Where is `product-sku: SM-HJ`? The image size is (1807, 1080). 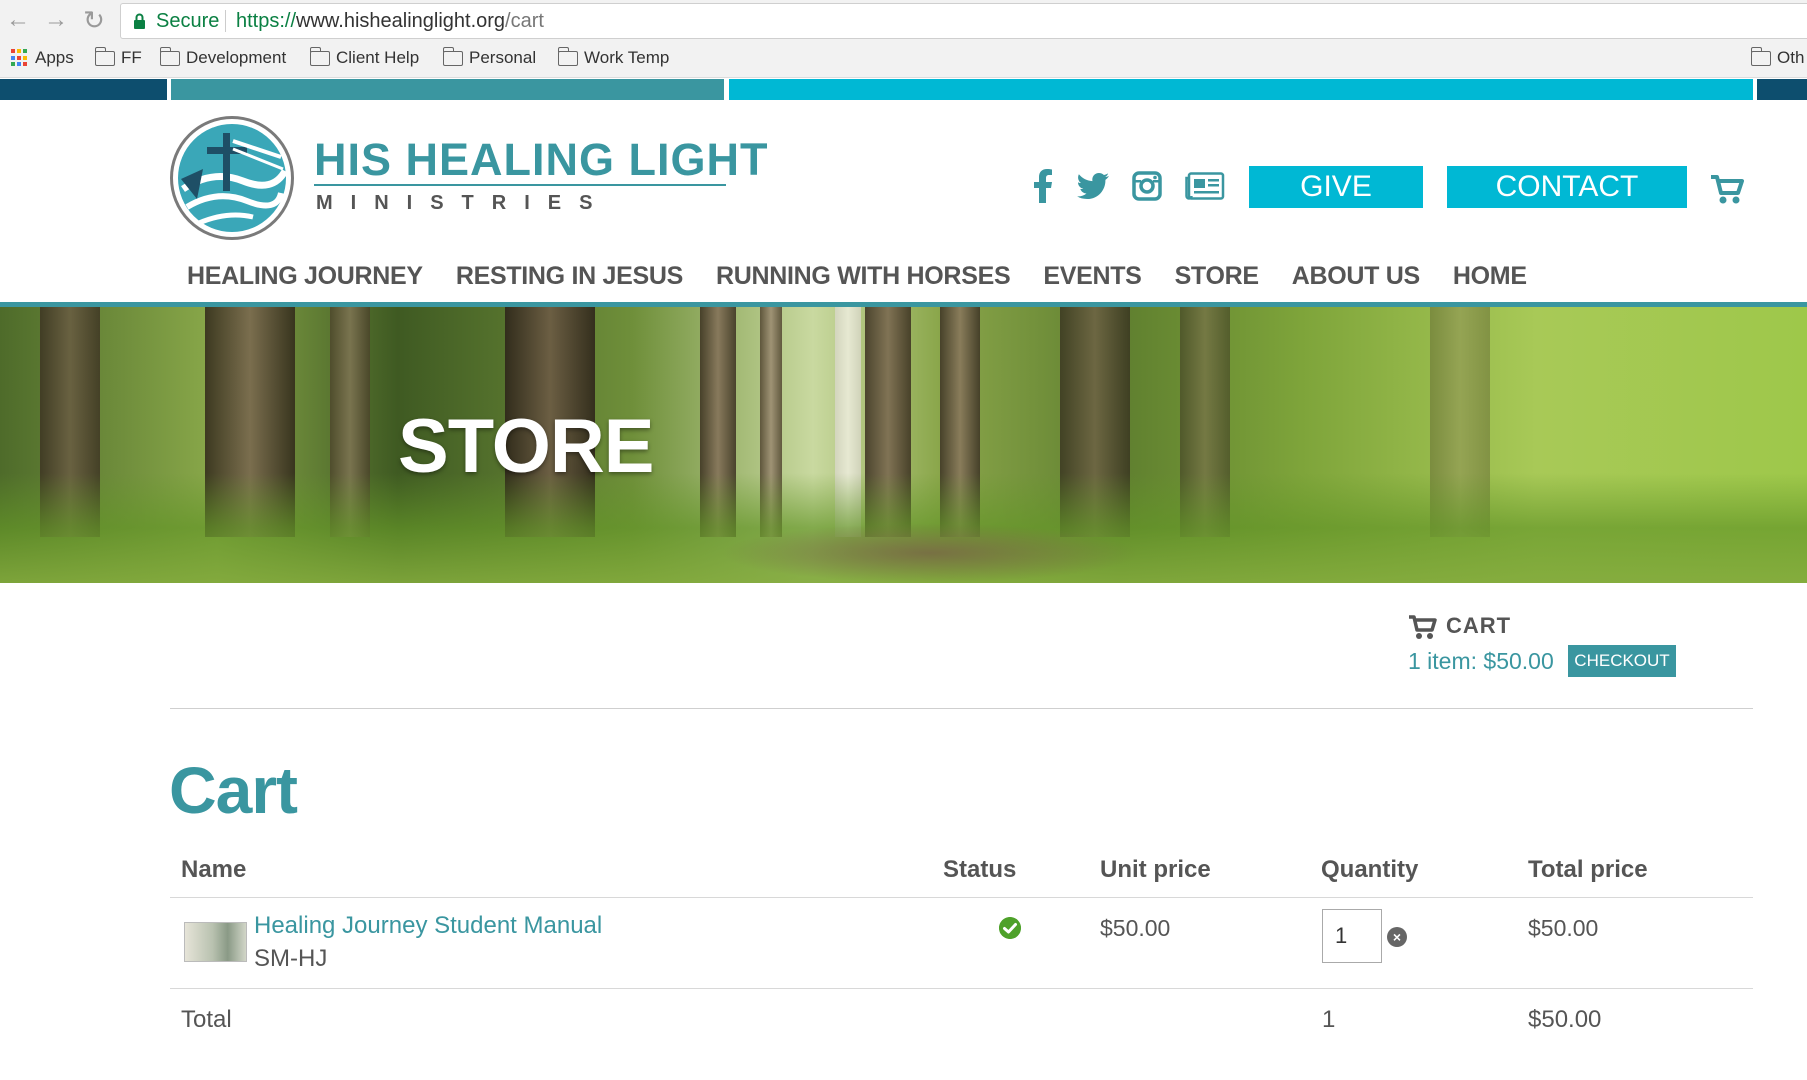
product-sku: SM-HJ is located at coordinates (291, 958).